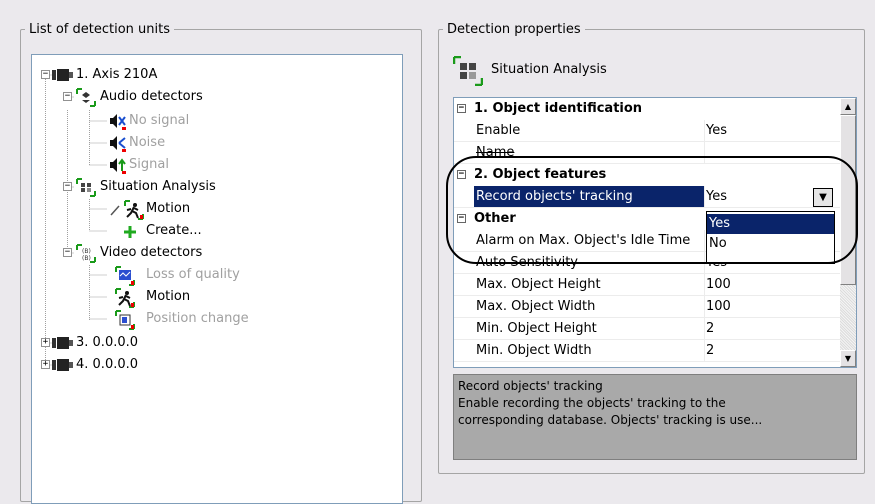  What do you see at coordinates (212, 209) in the screenshot?
I see `tree-node-situation-motion: Motion` at bounding box center [212, 209].